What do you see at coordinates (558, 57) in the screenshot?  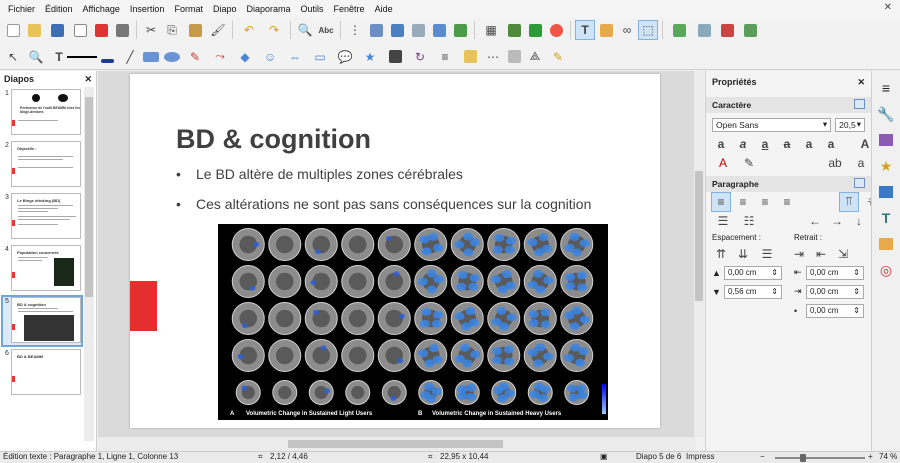 I see `filter-icon: ✎` at bounding box center [558, 57].